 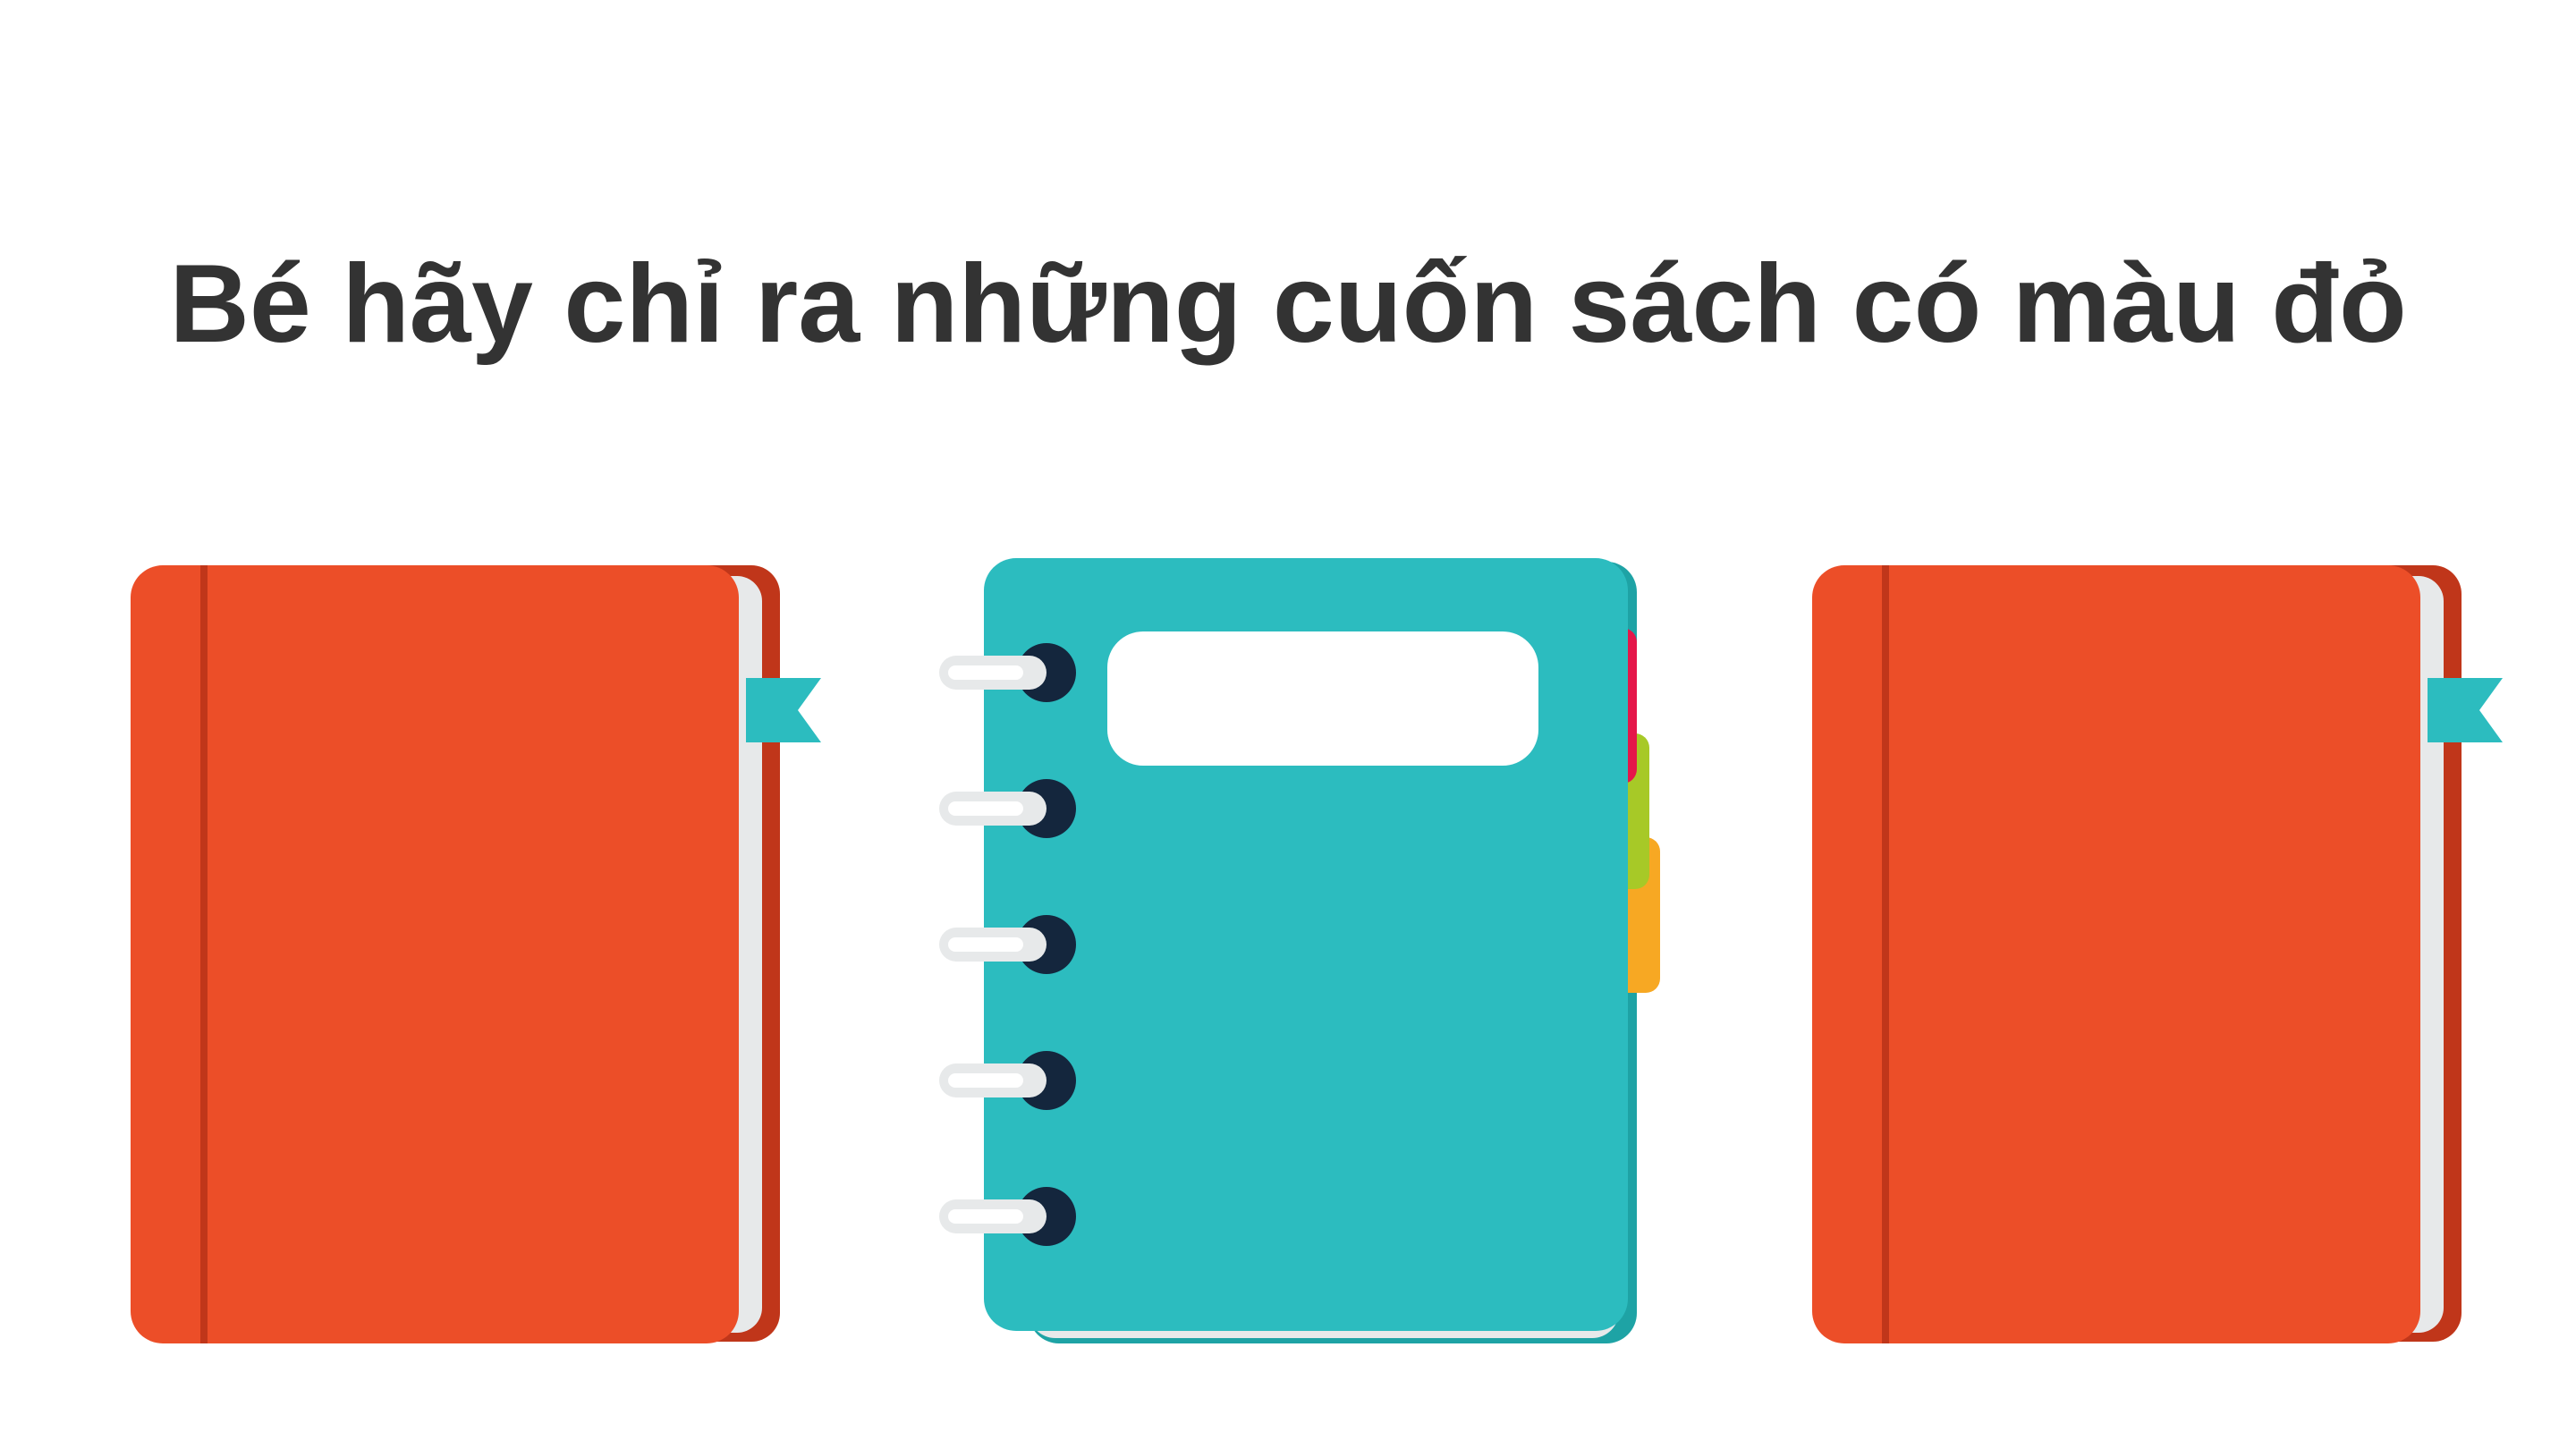 I want to click on red-book-left-illustration, so click(x=476, y=954).